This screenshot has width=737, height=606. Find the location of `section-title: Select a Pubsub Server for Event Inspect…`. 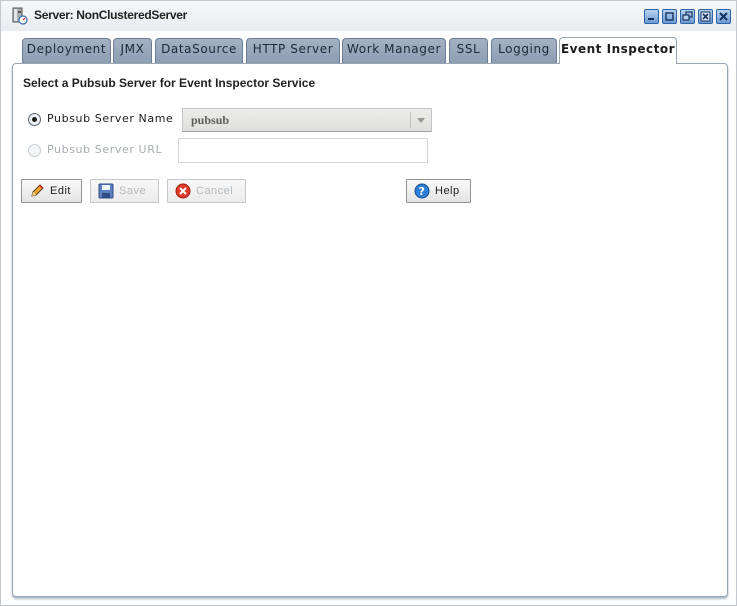

section-title: Select a Pubsub Server for Event Inspect… is located at coordinates (169, 83).